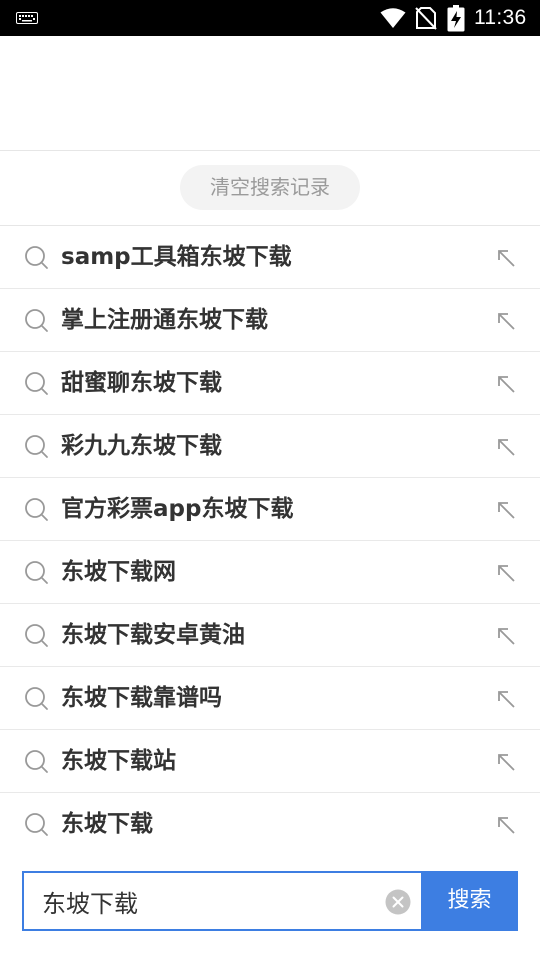  I want to click on history-item: 东坡下载网, so click(270, 572).